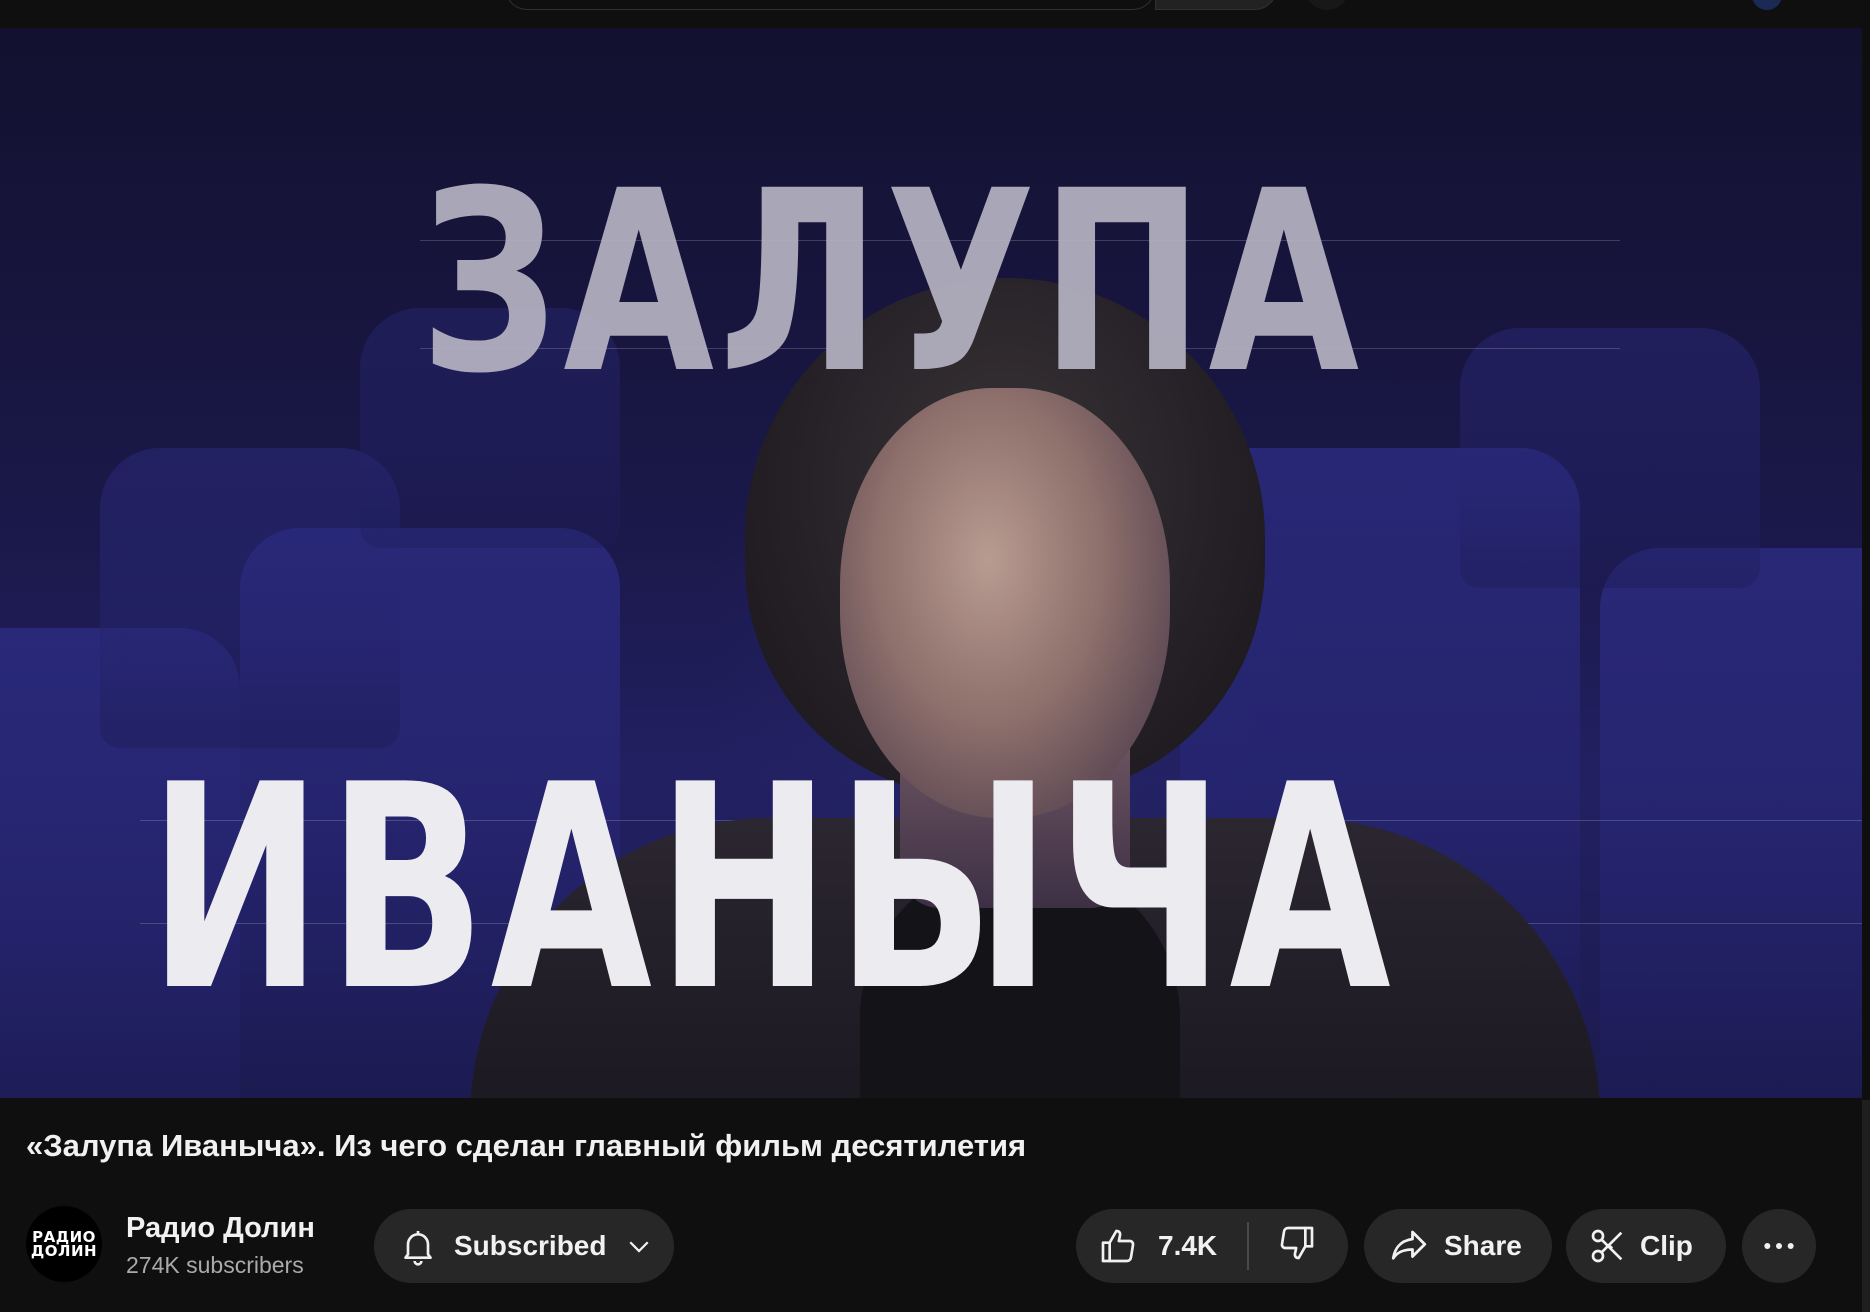 The image size is (1870, 1312). Describe the element at coordinates (1866, 1206) in the screenshot. I see `page-scrollbar` at that location.